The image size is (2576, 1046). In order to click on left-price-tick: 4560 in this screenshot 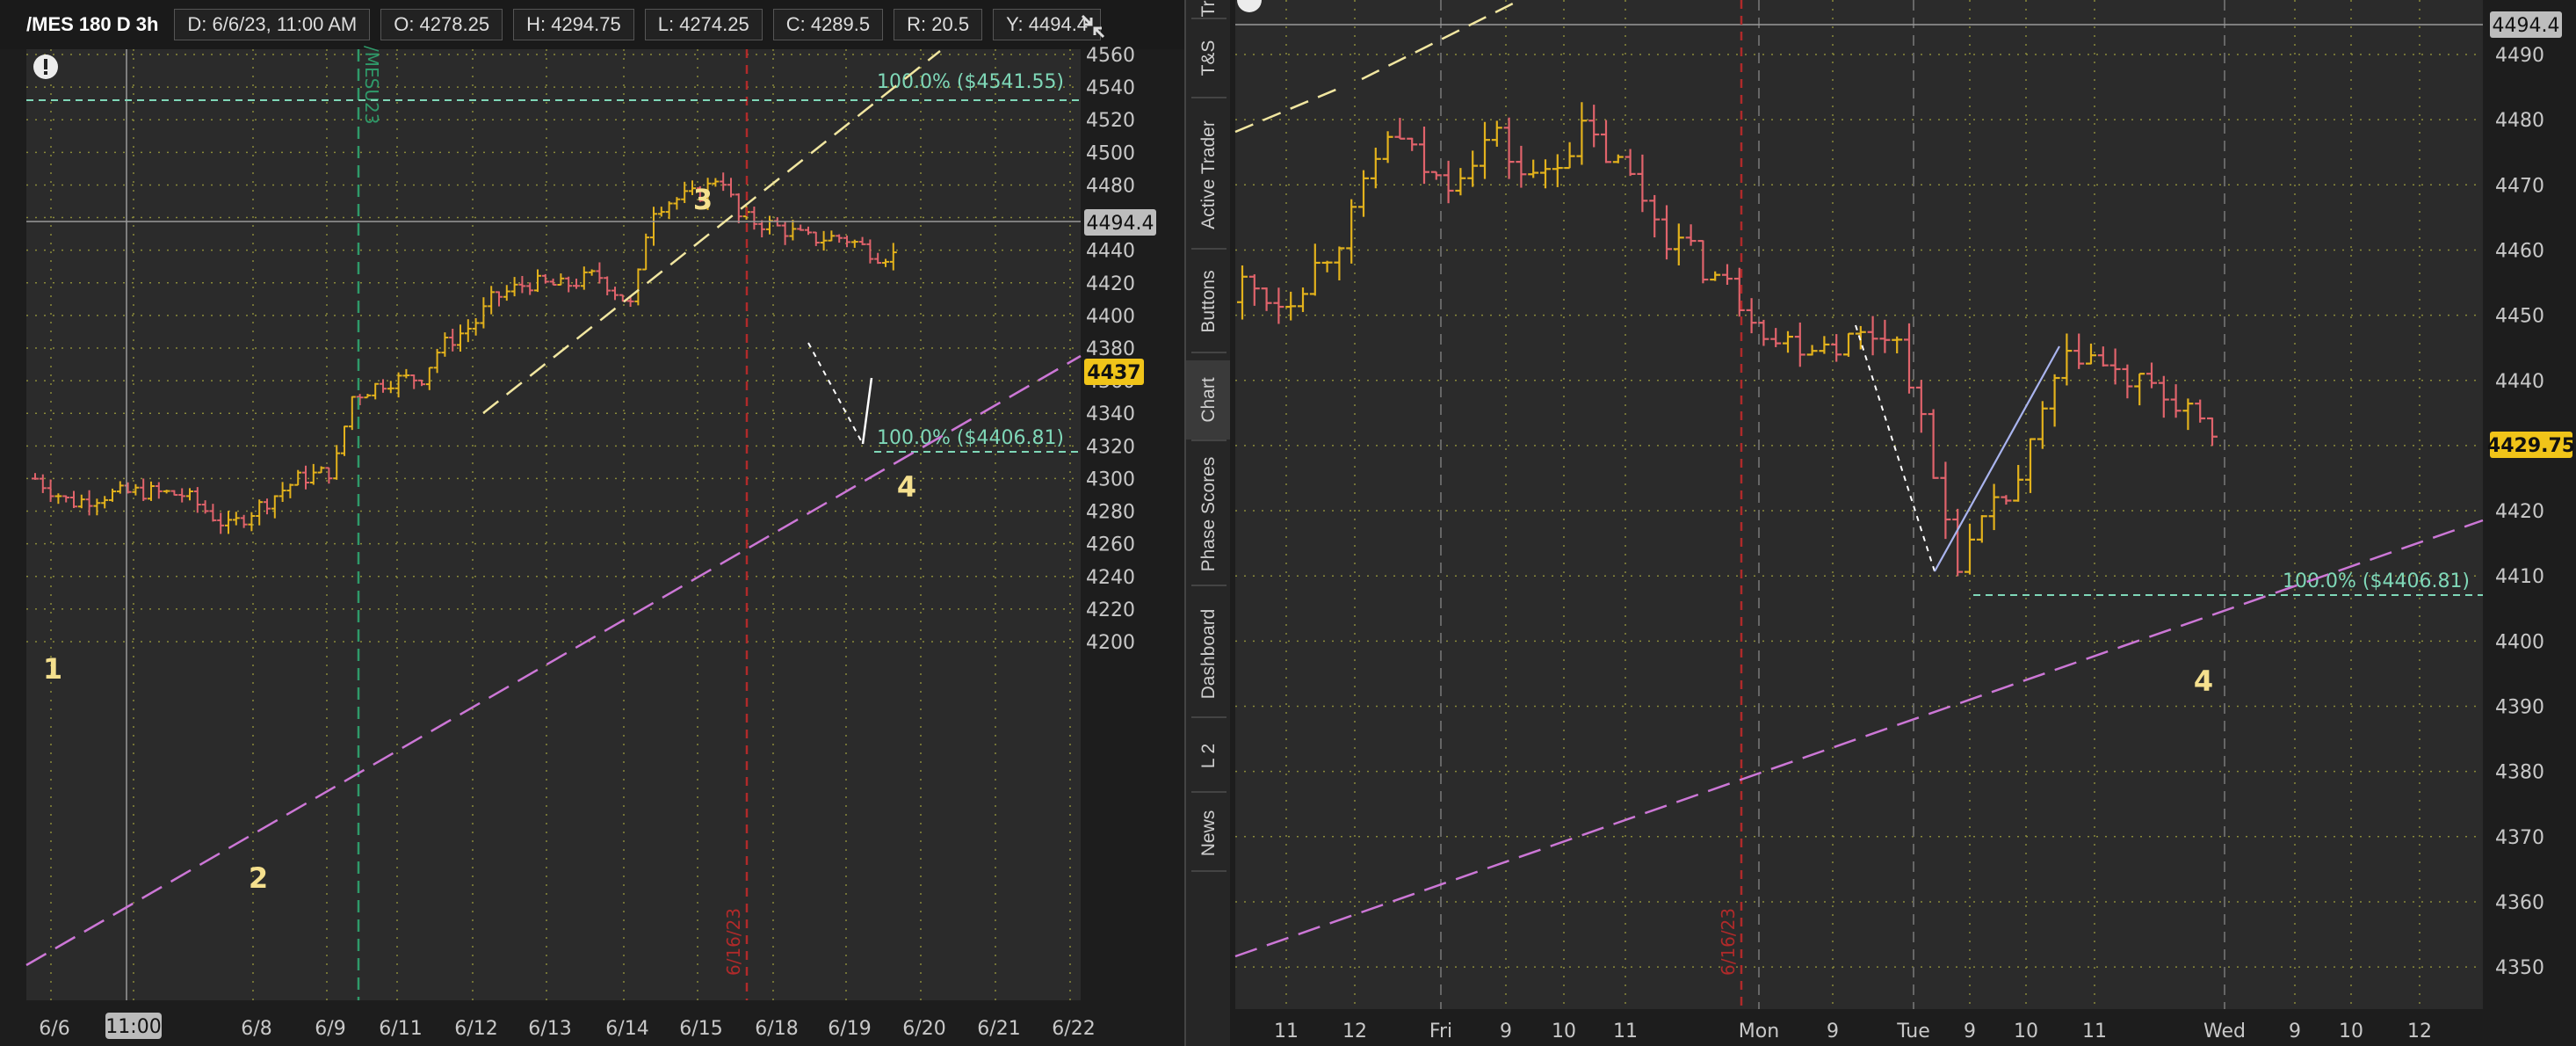, I will do `click(1110, 56)`.